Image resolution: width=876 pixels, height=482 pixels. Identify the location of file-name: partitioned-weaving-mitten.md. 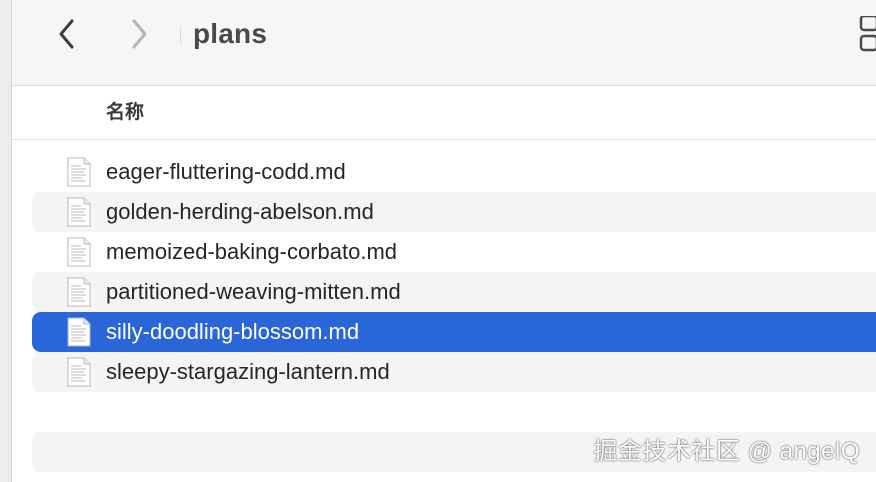
(253, 291).